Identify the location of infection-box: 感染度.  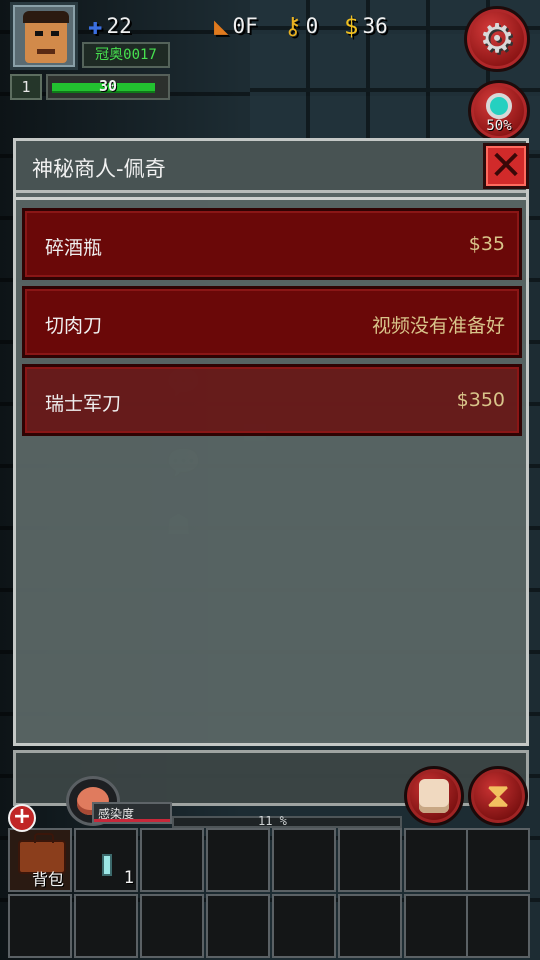
(132, 813).